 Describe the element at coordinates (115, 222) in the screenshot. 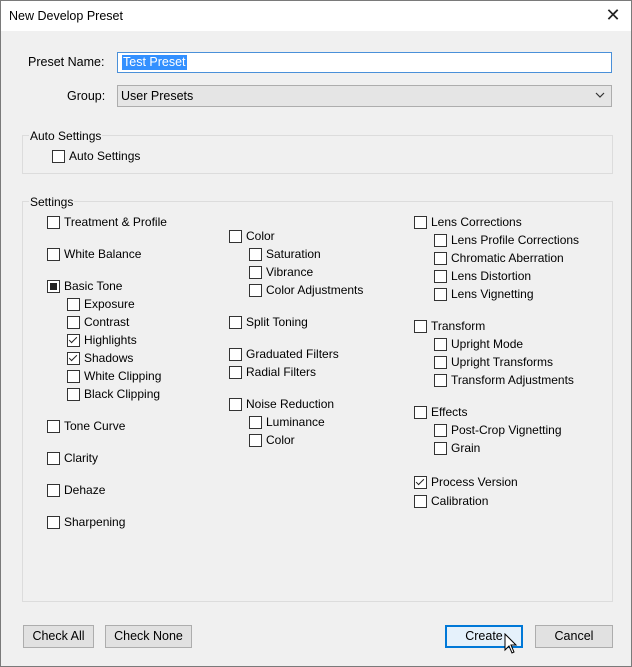

I see `checkbox-label: Treatment & Profile` at that location.